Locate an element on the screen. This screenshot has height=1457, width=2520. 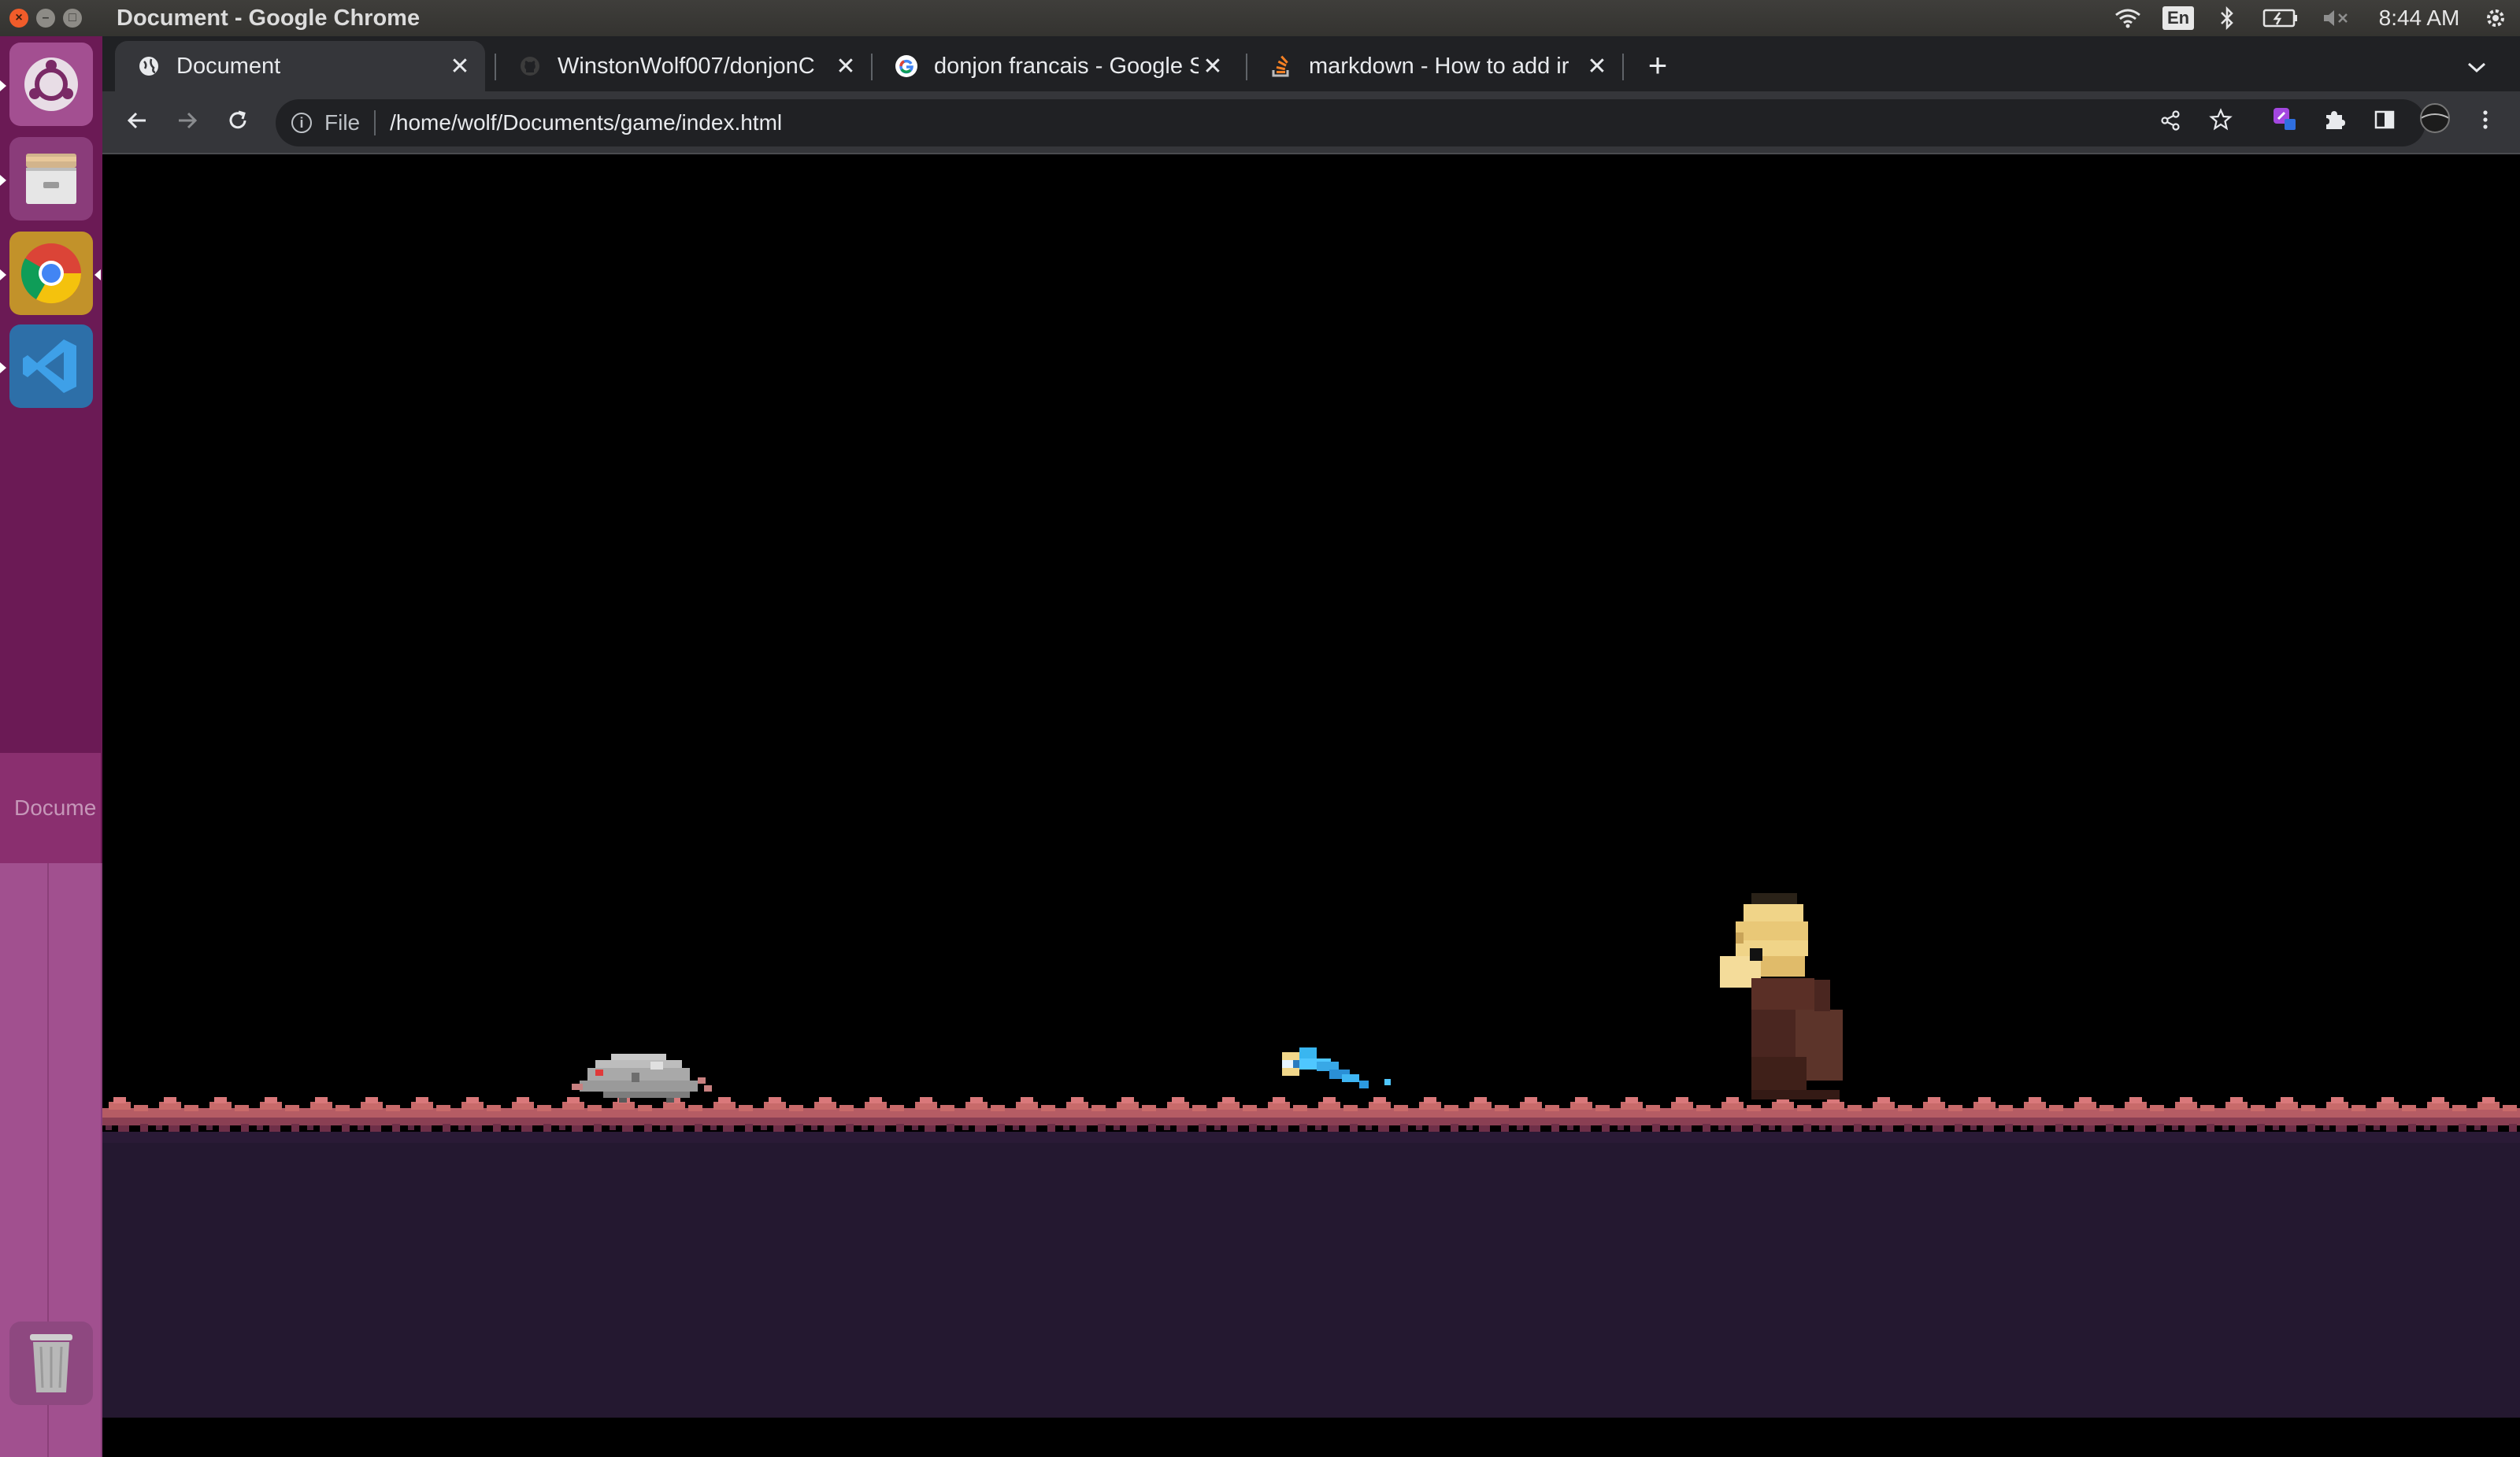
tab-stackoverflow: markdown - How to add ir ✕ is located at coordinates (1434, 66).